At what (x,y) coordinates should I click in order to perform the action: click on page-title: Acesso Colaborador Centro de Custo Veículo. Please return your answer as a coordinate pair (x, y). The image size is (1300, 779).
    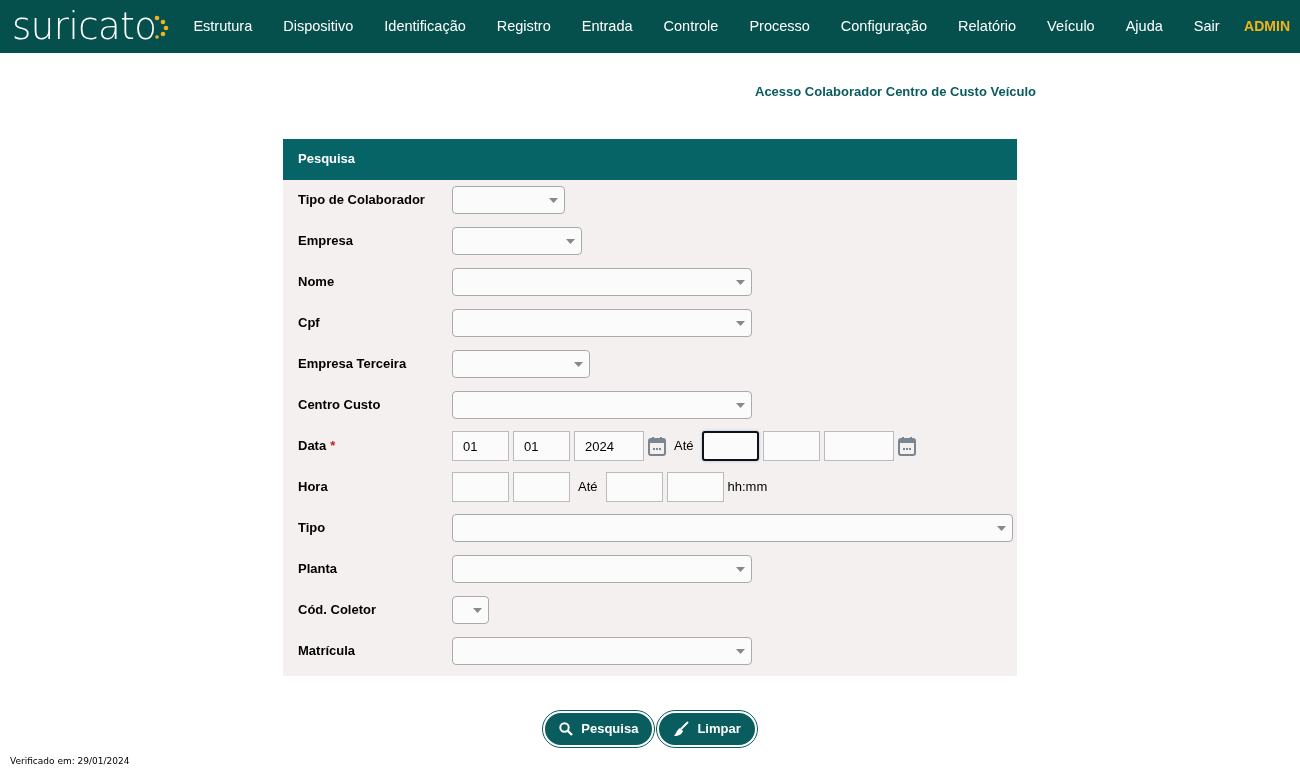
    Looking at the image, I should click on (895, 92).